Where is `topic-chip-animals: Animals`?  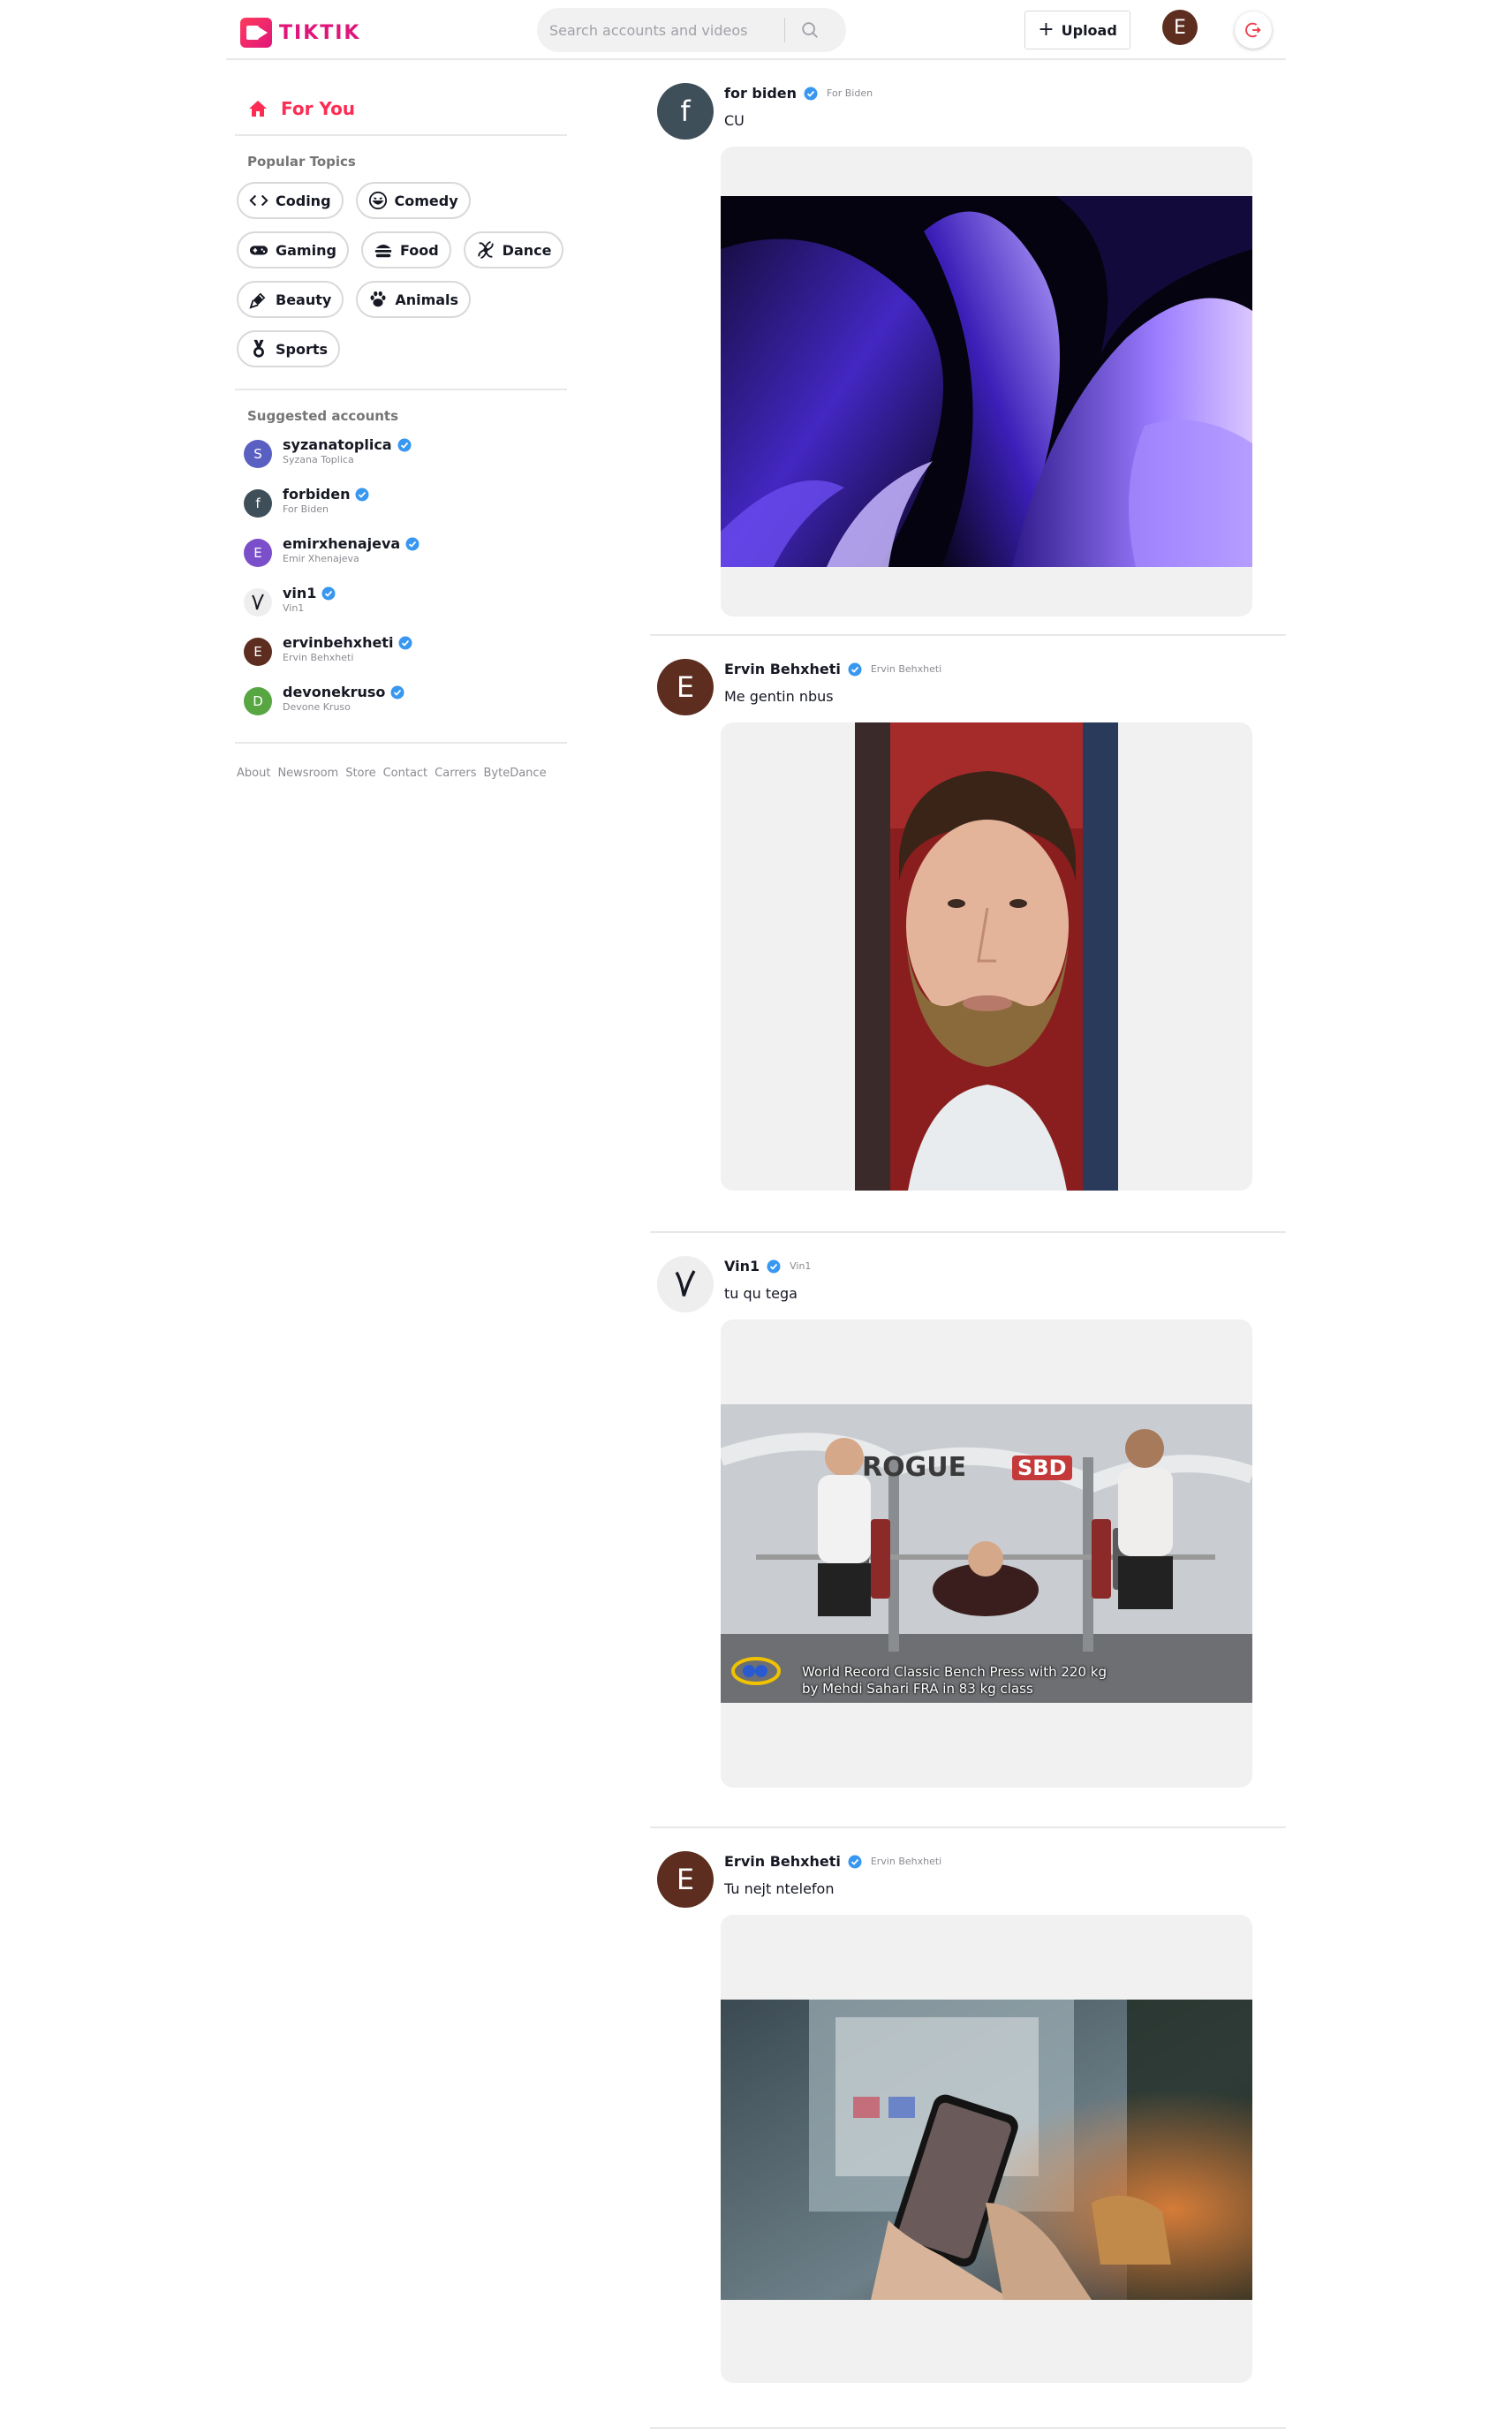
topic-chip-animals: Animals is located at coordinates (414, 299).